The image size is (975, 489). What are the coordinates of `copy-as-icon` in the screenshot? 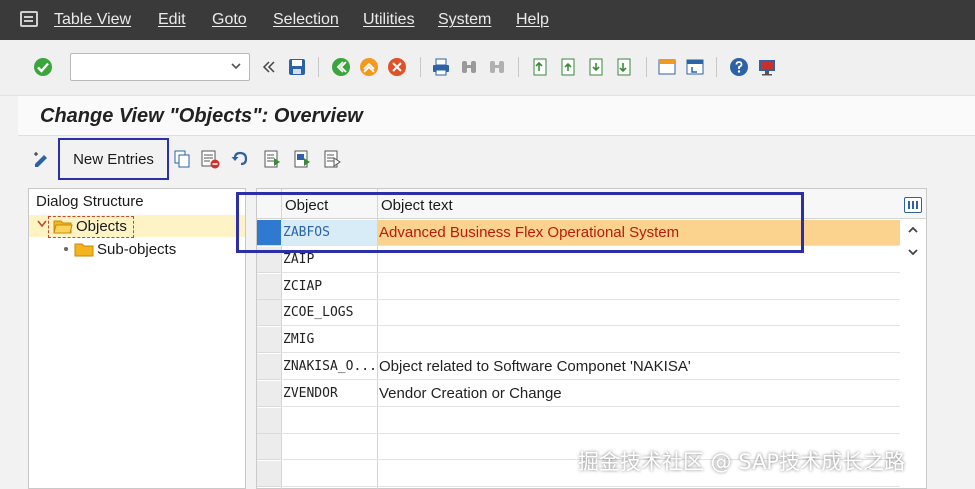 It's located at (182, 159).